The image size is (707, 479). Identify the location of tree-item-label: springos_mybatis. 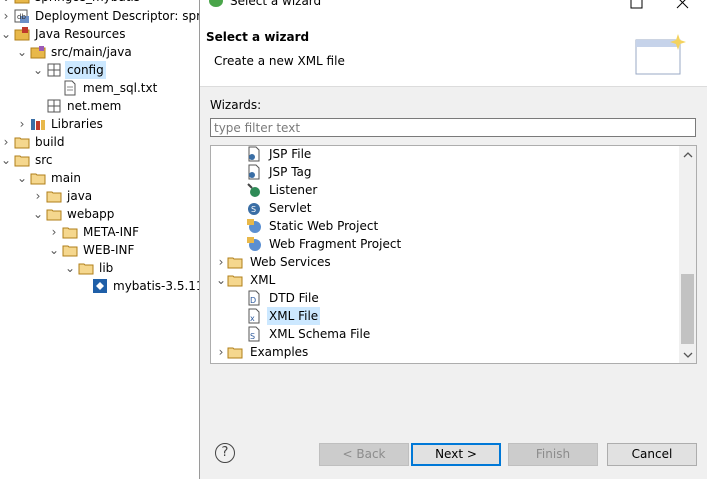
(87, 3).